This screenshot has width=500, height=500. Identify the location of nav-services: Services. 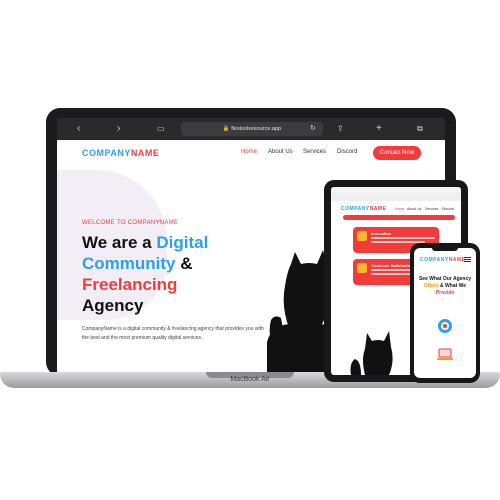
(314, 152).